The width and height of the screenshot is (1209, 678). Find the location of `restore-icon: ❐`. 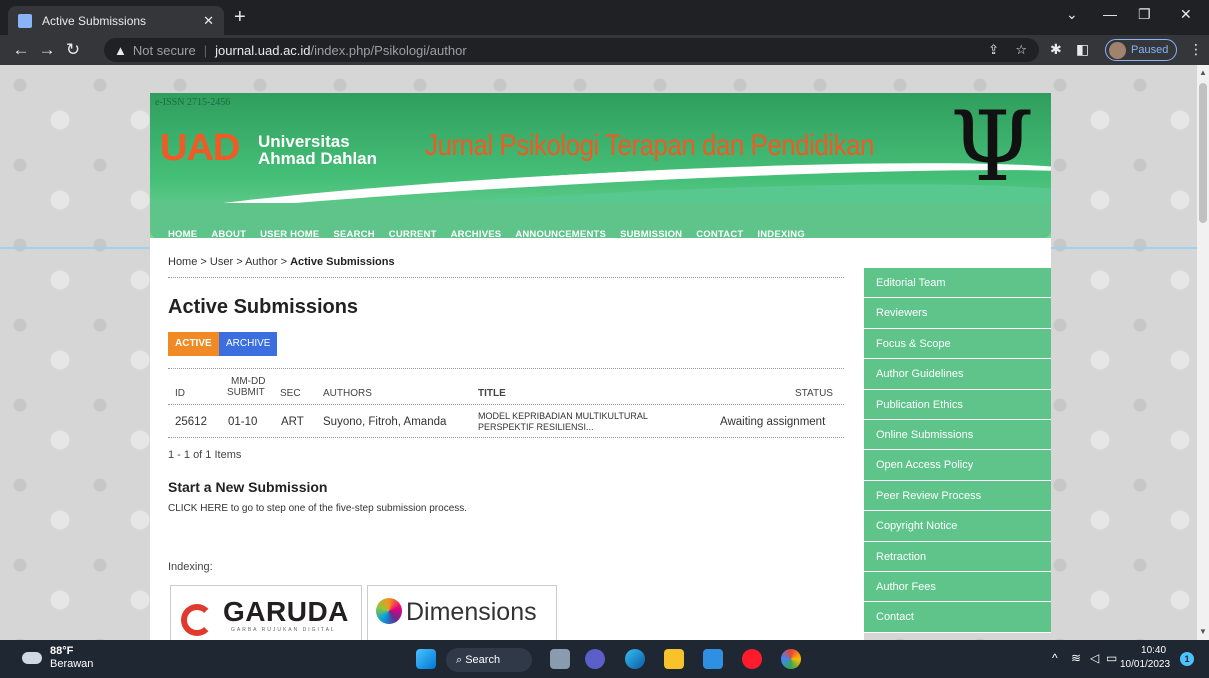

restore-icon: ❐ is located at coordinates (1144, 14).